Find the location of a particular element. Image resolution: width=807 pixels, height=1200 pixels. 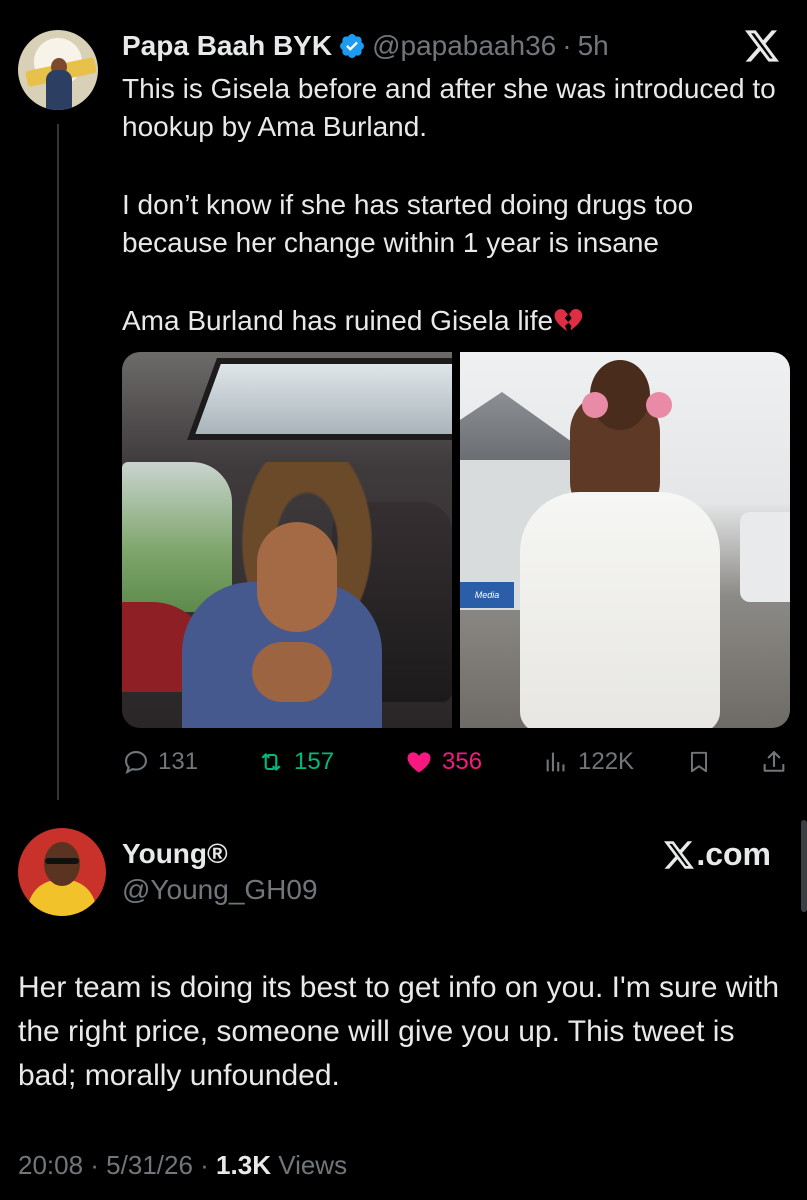

share-icon is located at coordinates (774, 761).